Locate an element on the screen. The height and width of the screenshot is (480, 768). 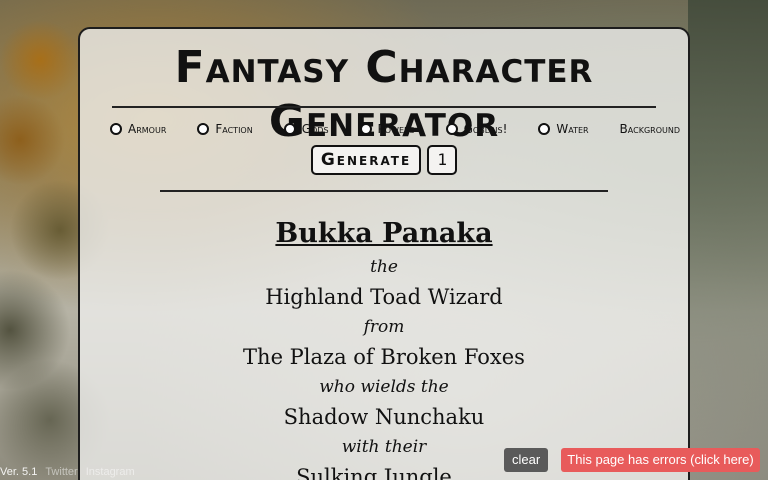
option-label: Faction is located at coordinates (234, 129).